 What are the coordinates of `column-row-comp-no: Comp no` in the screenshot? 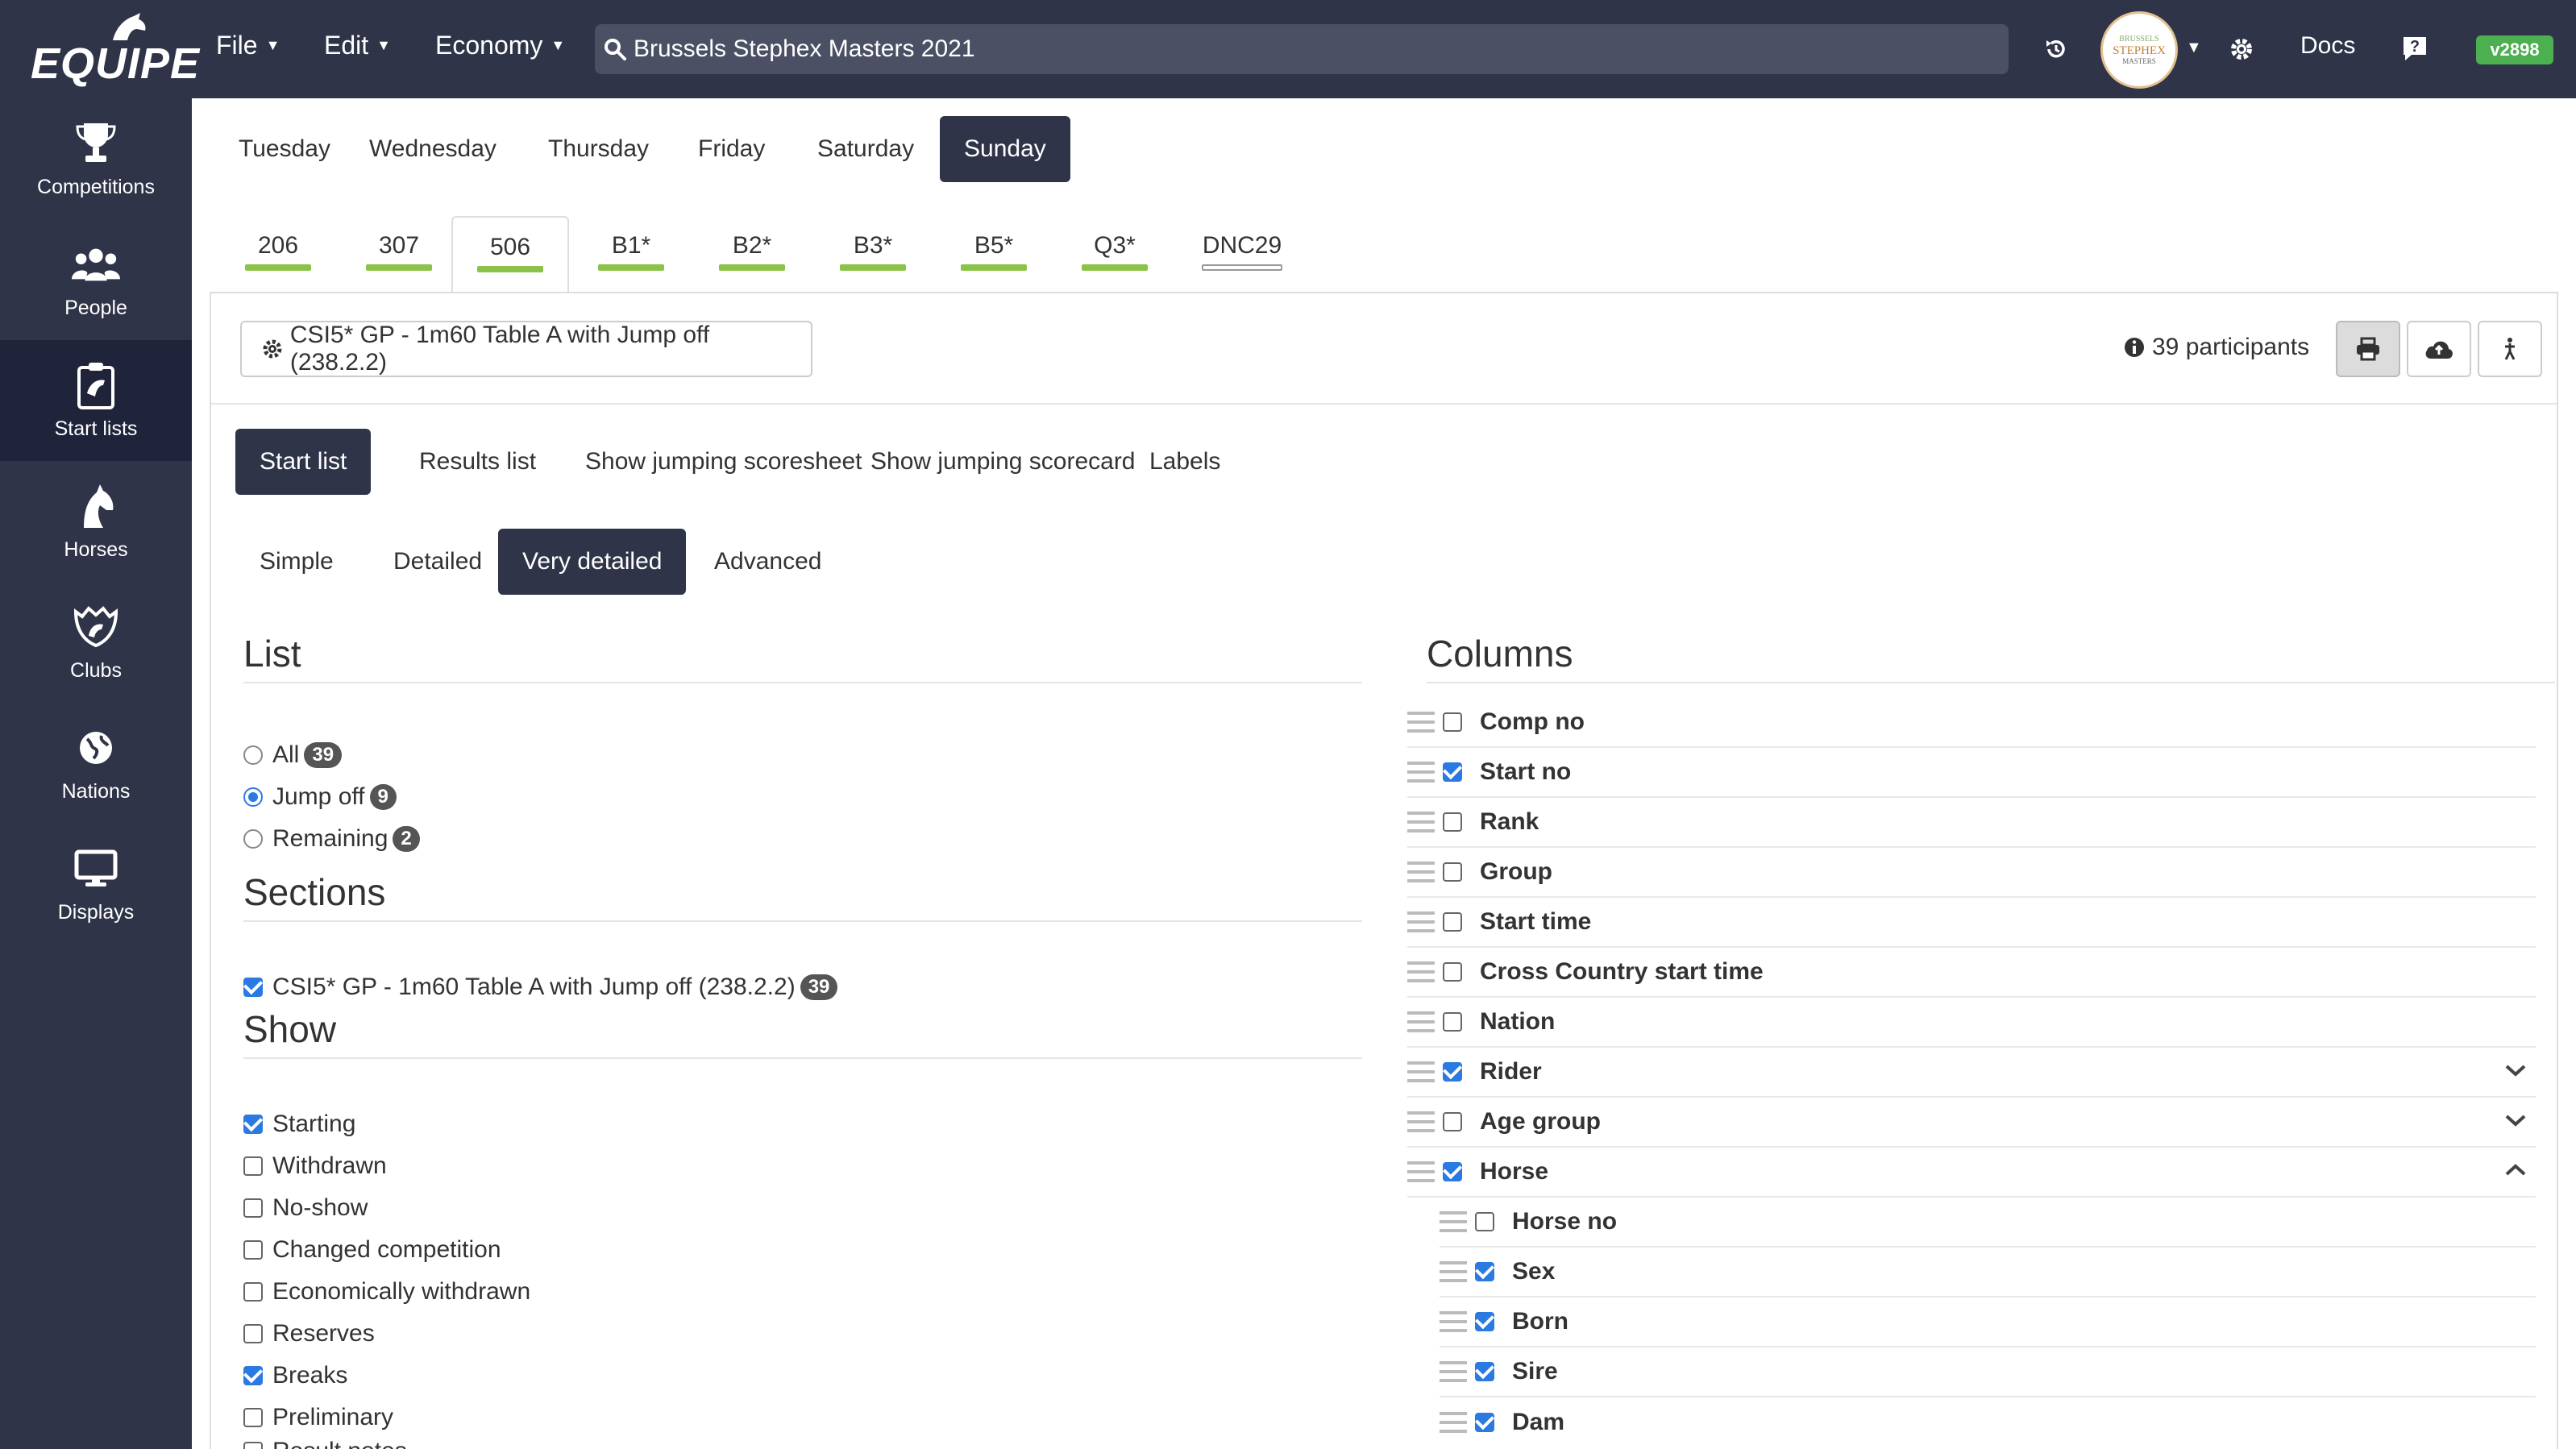 It's located at (1971, 723).